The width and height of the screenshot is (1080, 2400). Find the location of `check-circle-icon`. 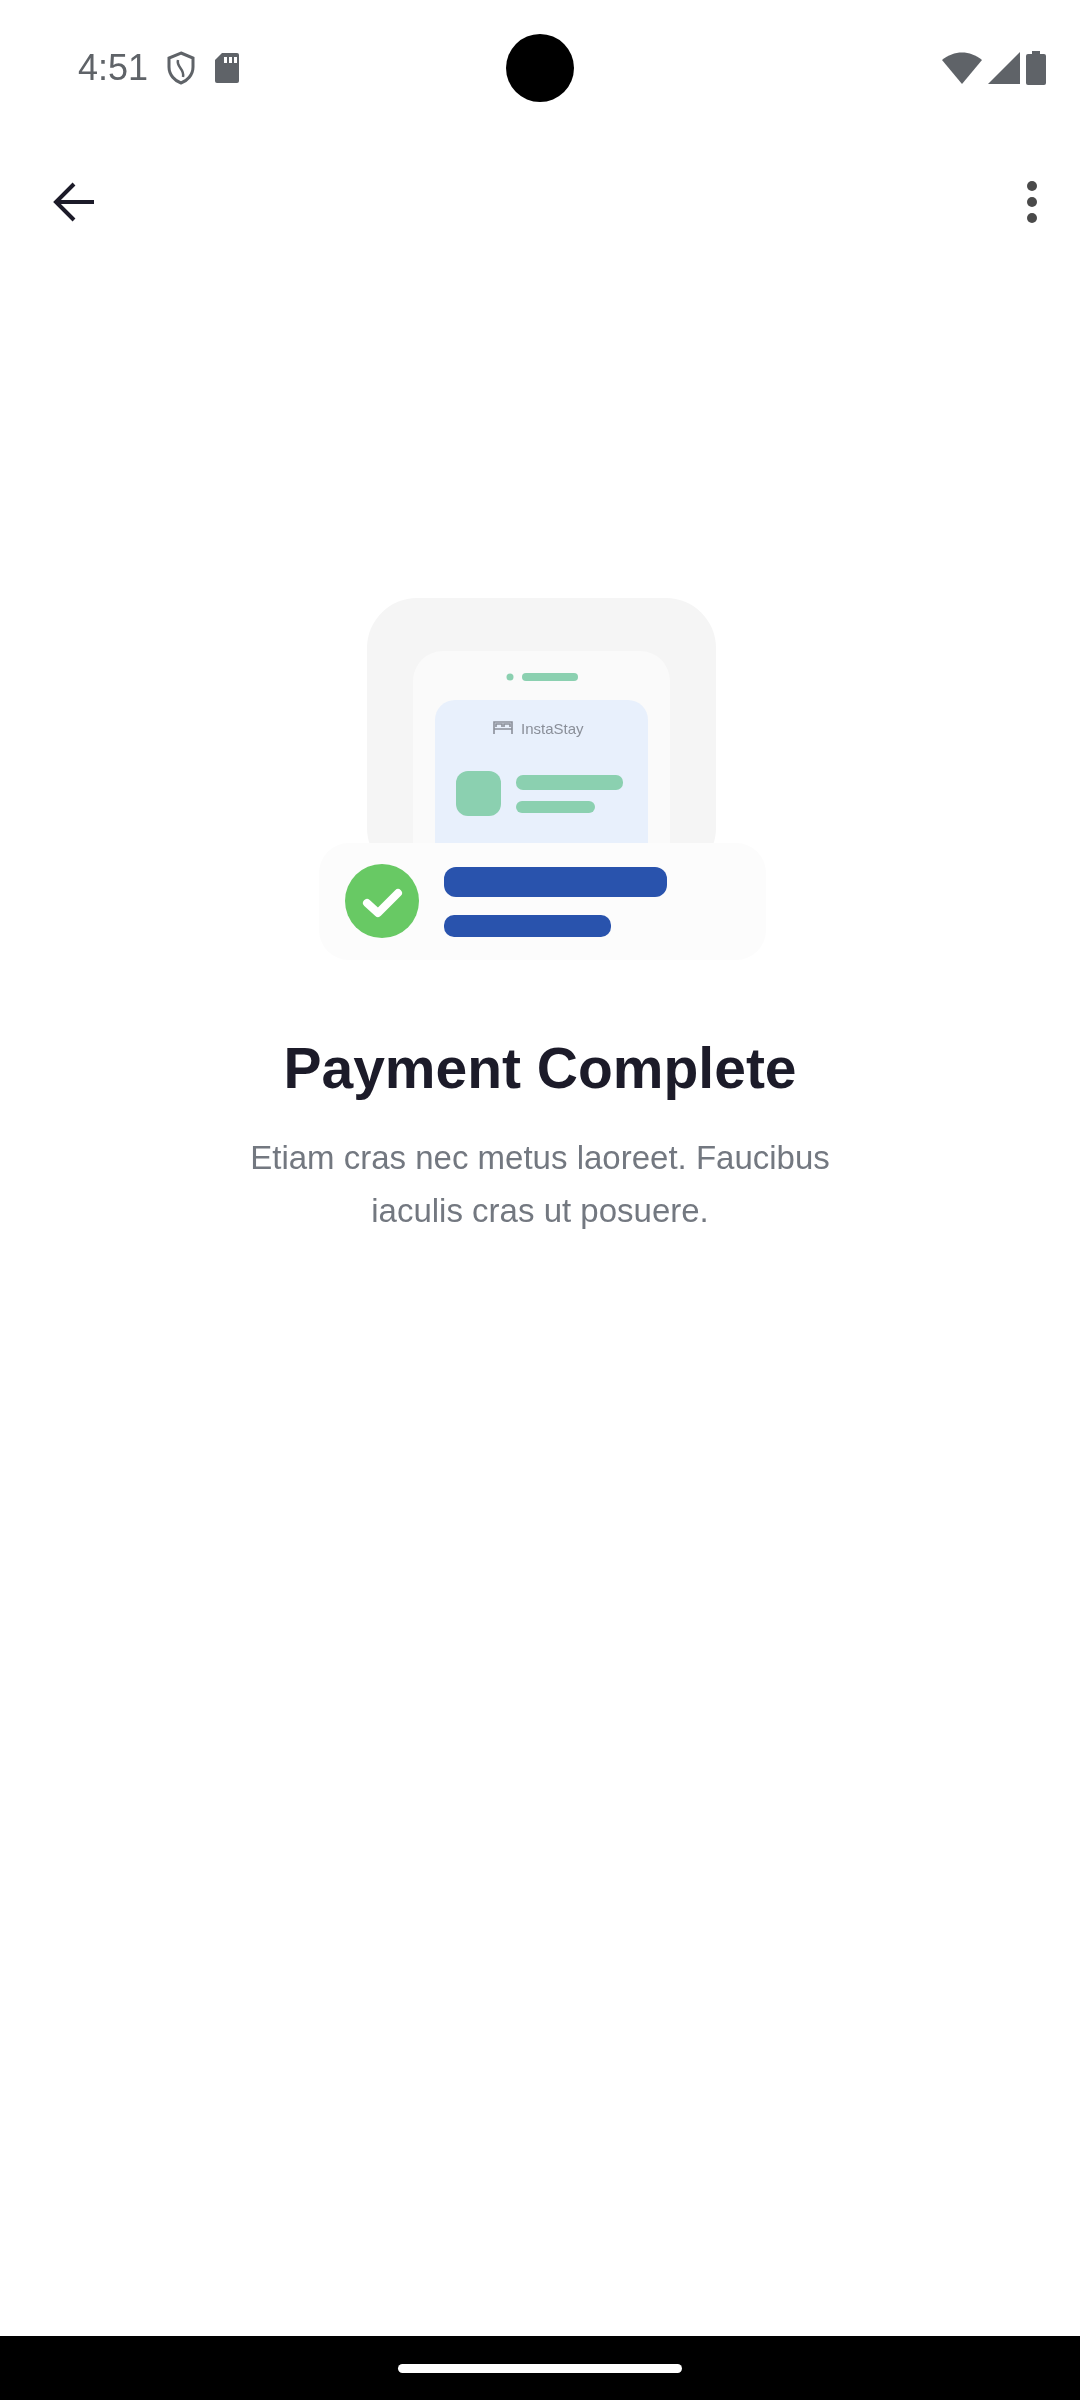

check-circle-icon is located at coordinates (382, 901).